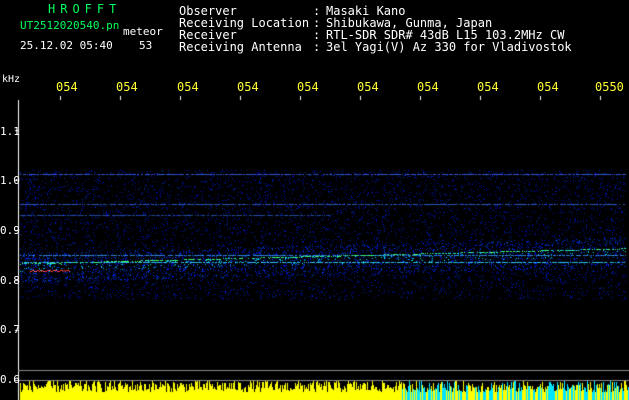  I want to click on time-tick-label: 0550, so click(609, 87).